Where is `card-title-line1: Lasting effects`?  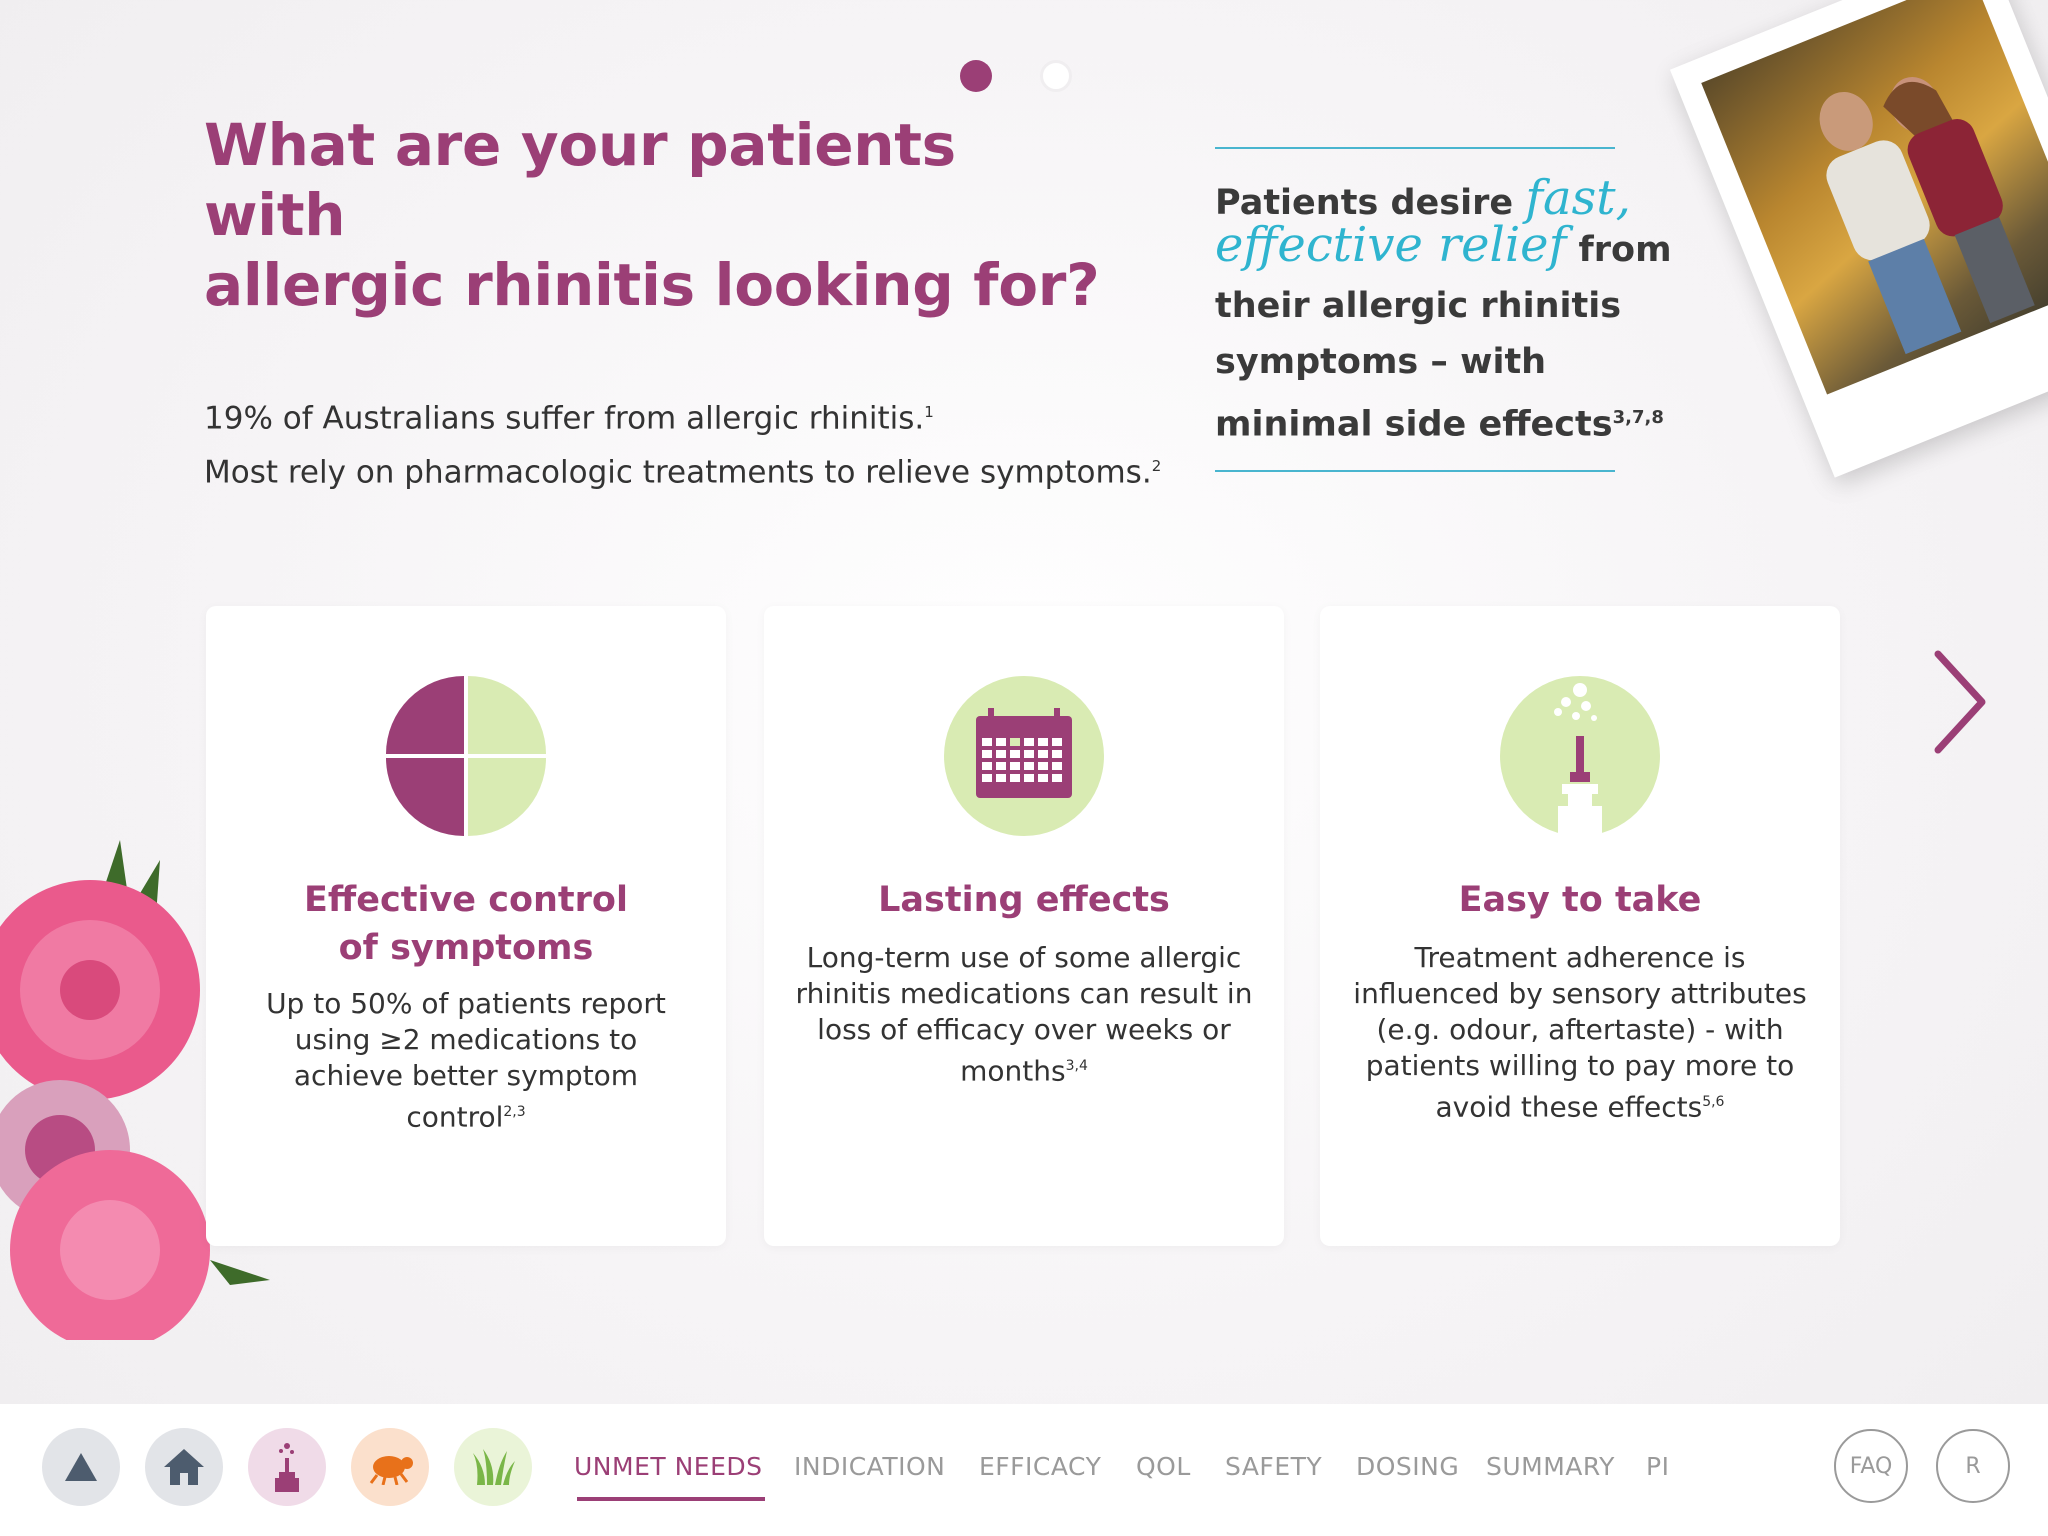
card-title-line1: Lasting effects is located at coordinates (1024, 900).